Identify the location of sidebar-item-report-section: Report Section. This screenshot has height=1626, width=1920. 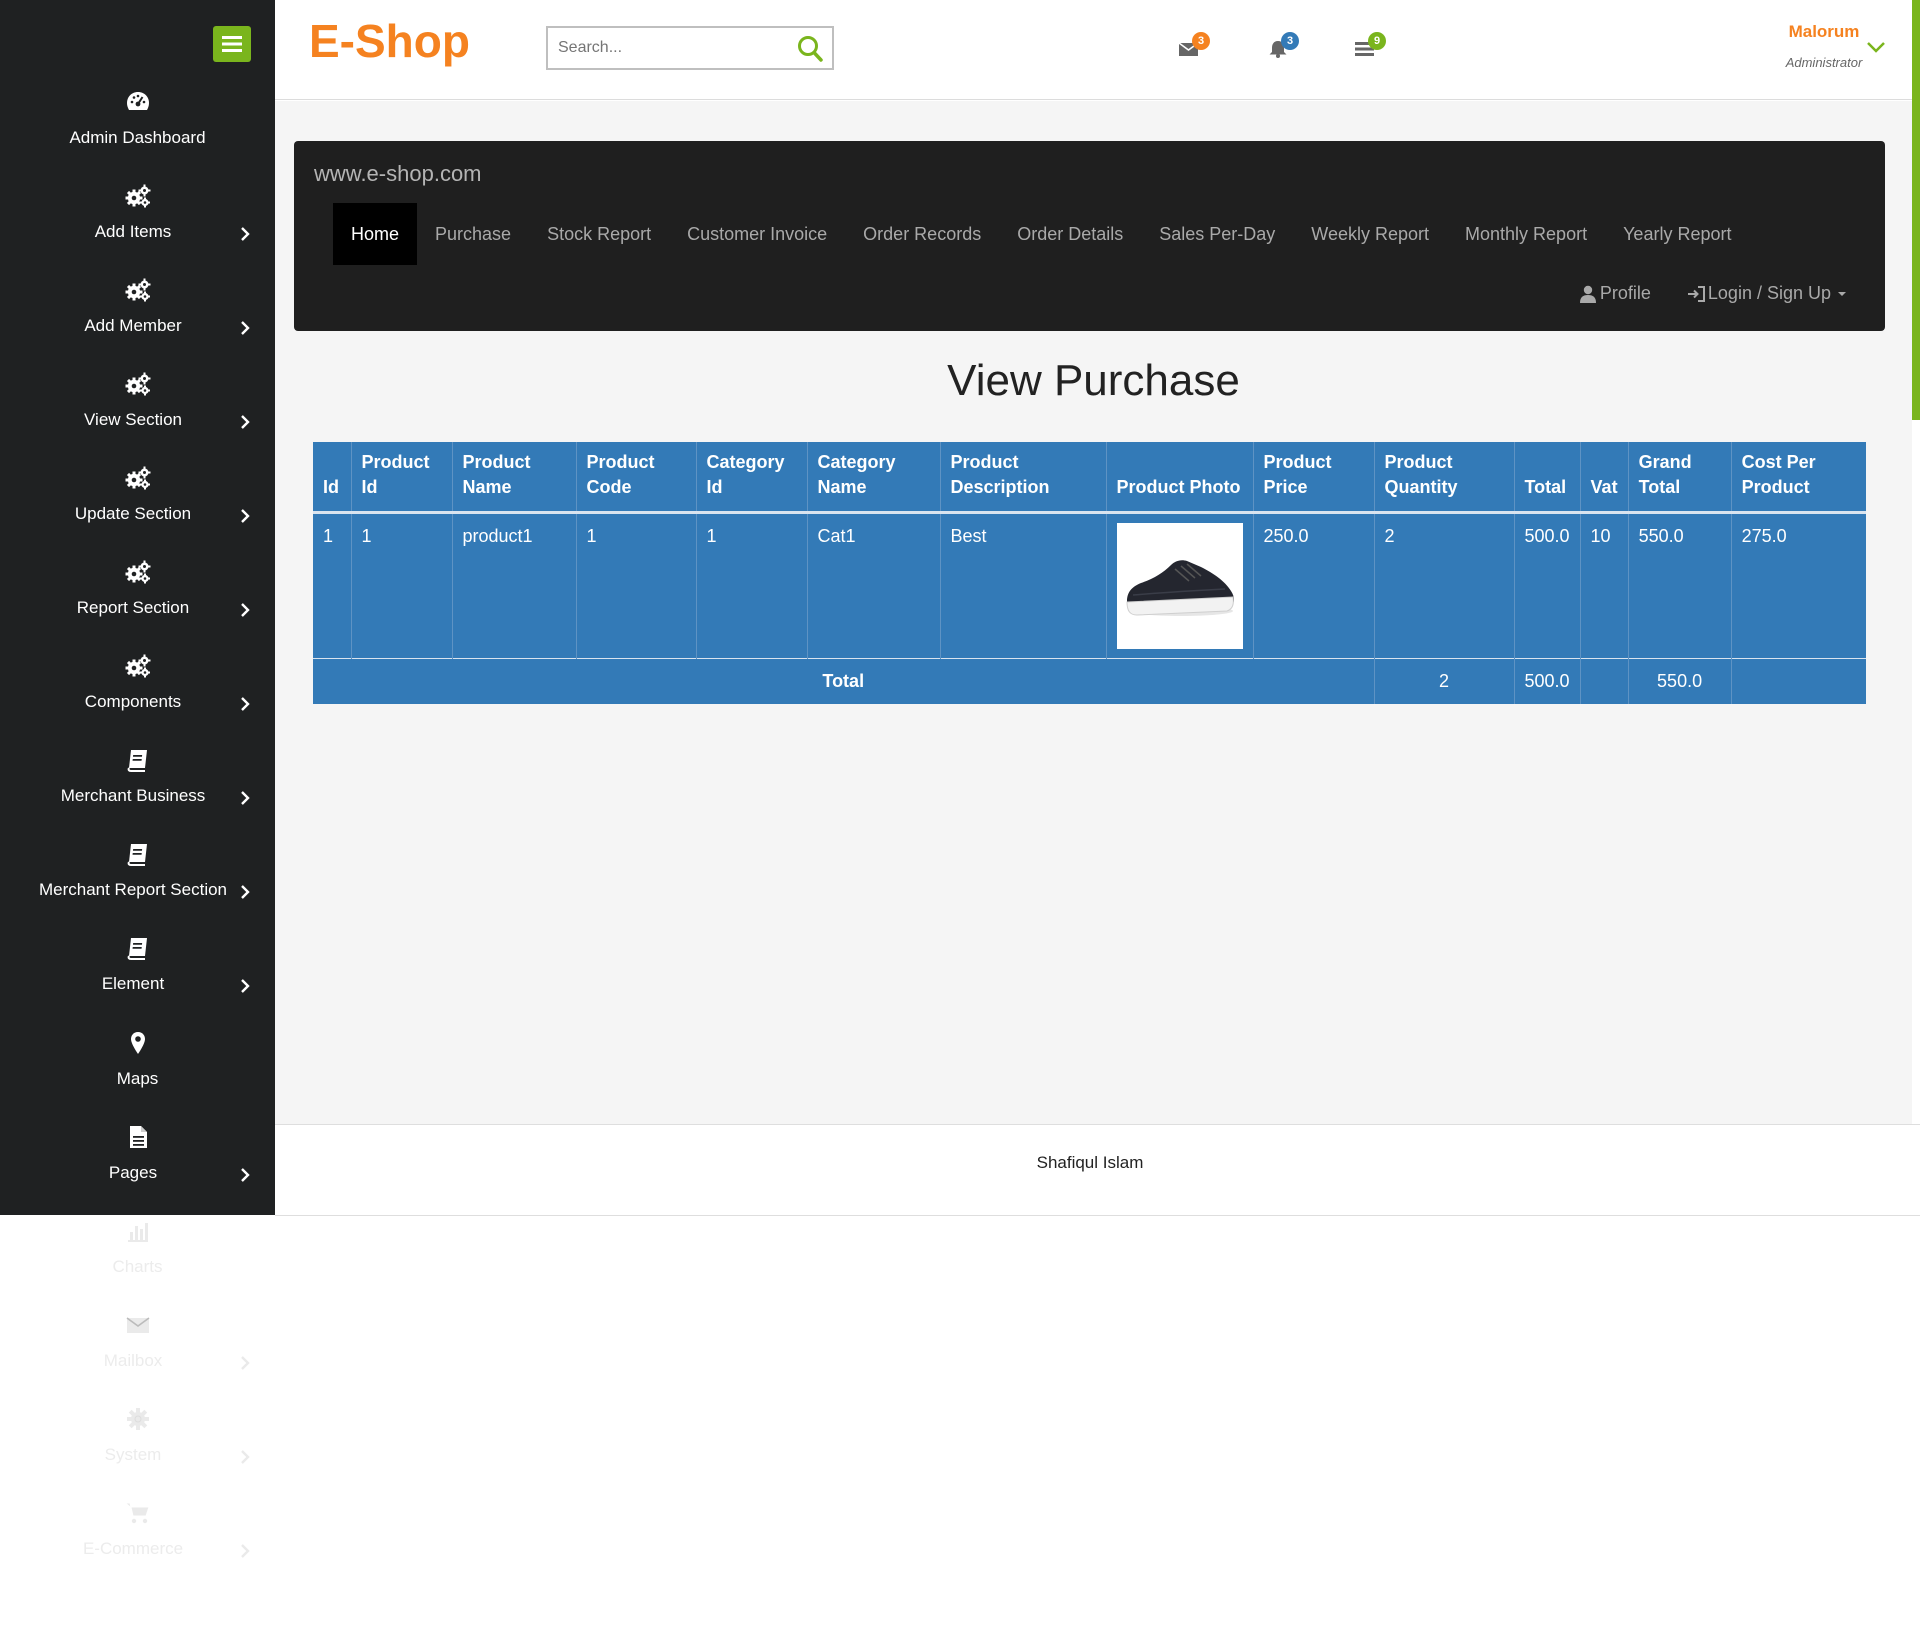
(137, 605).